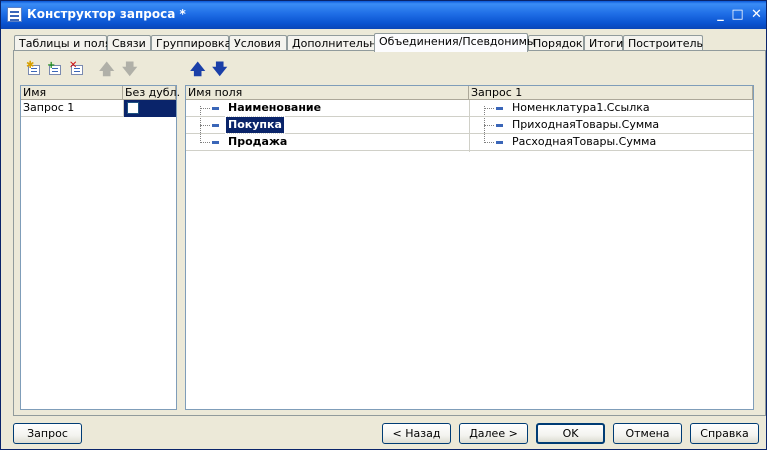 The height and width of the screenshot is (450, 767). What do you see at coordinates (14, 14) in the screenshot?
I see `app-icon` at bounding box center [14, 14].